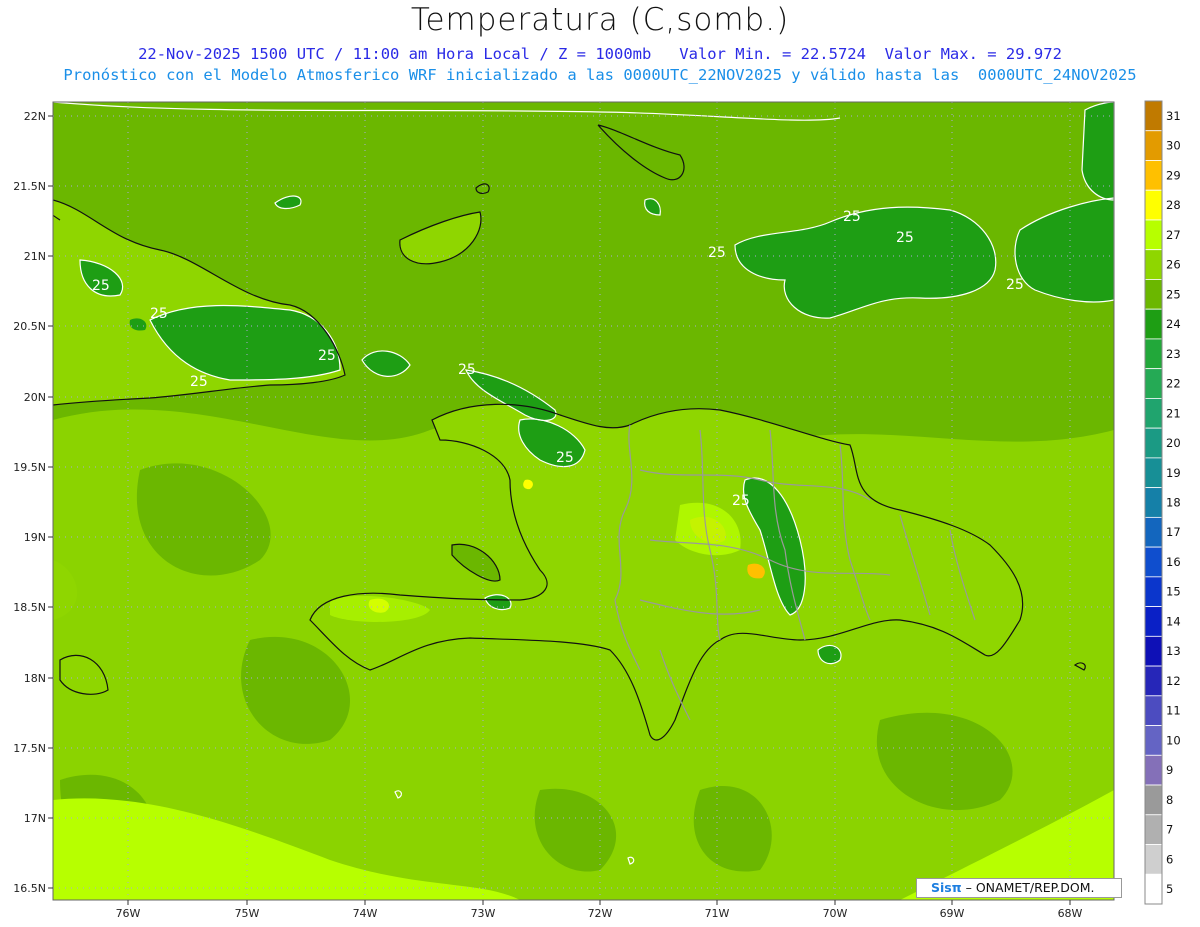 Image resolution: width=1200 pixels, height=927 pixels. I want to click on colorbar-label: 11, so click(1173, 711).